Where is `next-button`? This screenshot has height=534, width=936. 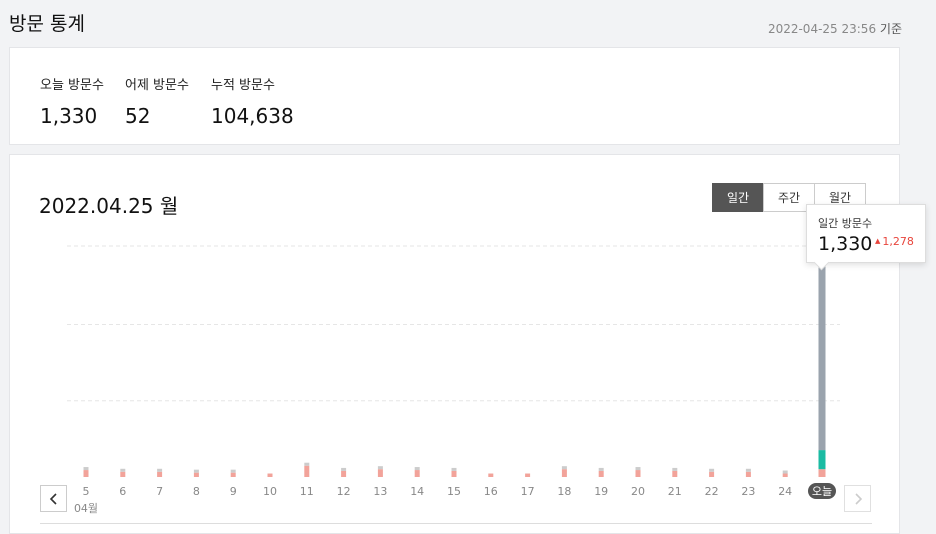 next-button is located at coordinates (857, 498).